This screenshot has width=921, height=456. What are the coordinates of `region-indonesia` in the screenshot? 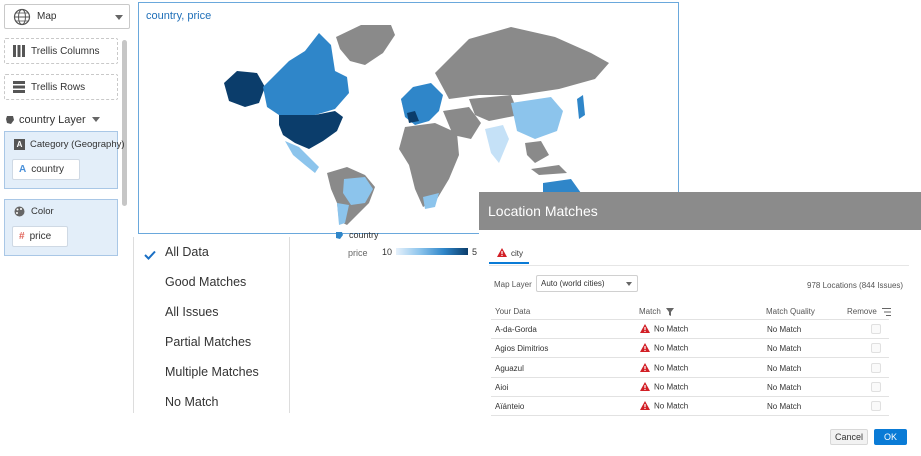 It's located at (549, 170).